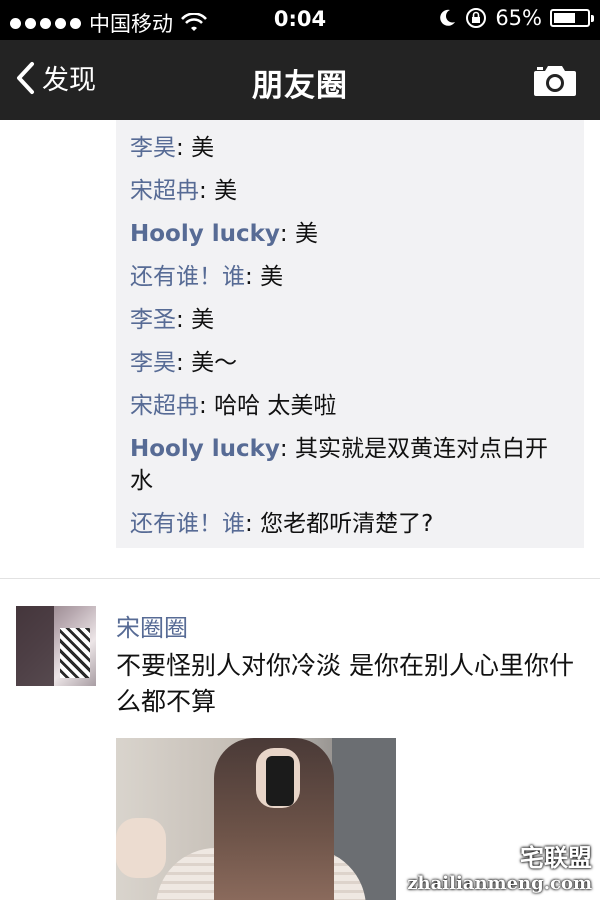  Describe the element at coordinates (357, 234) in the screenshot. I see `comment-item: Hooly lucky: 美` at that location.